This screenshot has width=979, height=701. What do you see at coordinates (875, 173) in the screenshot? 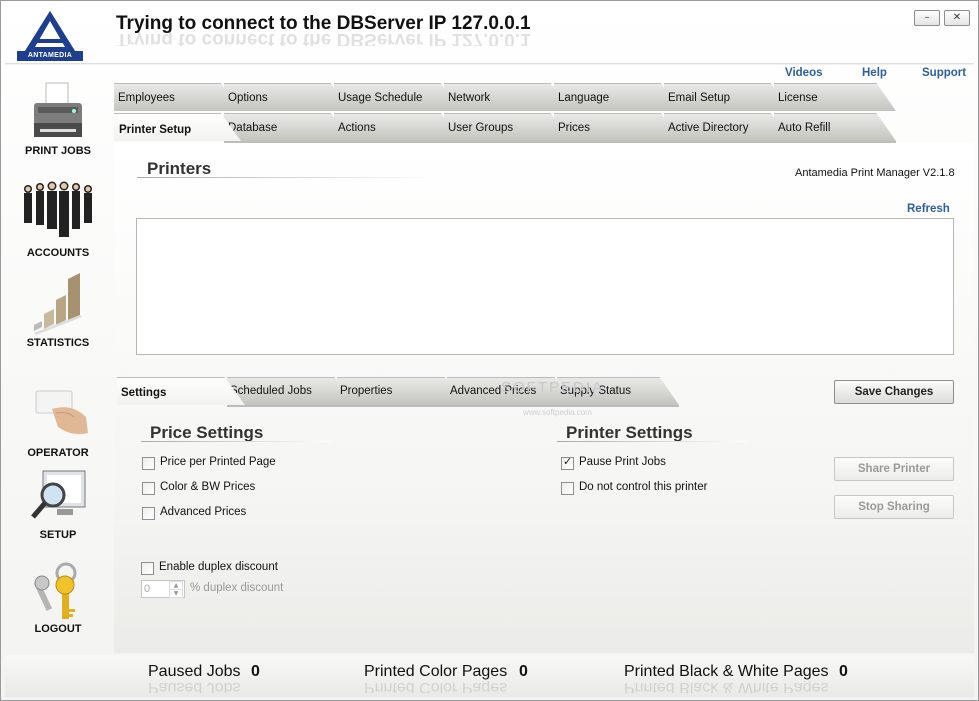
I see `version-label: Antamedia Print Manager V2.1.8` at bounding box center [875, 173].